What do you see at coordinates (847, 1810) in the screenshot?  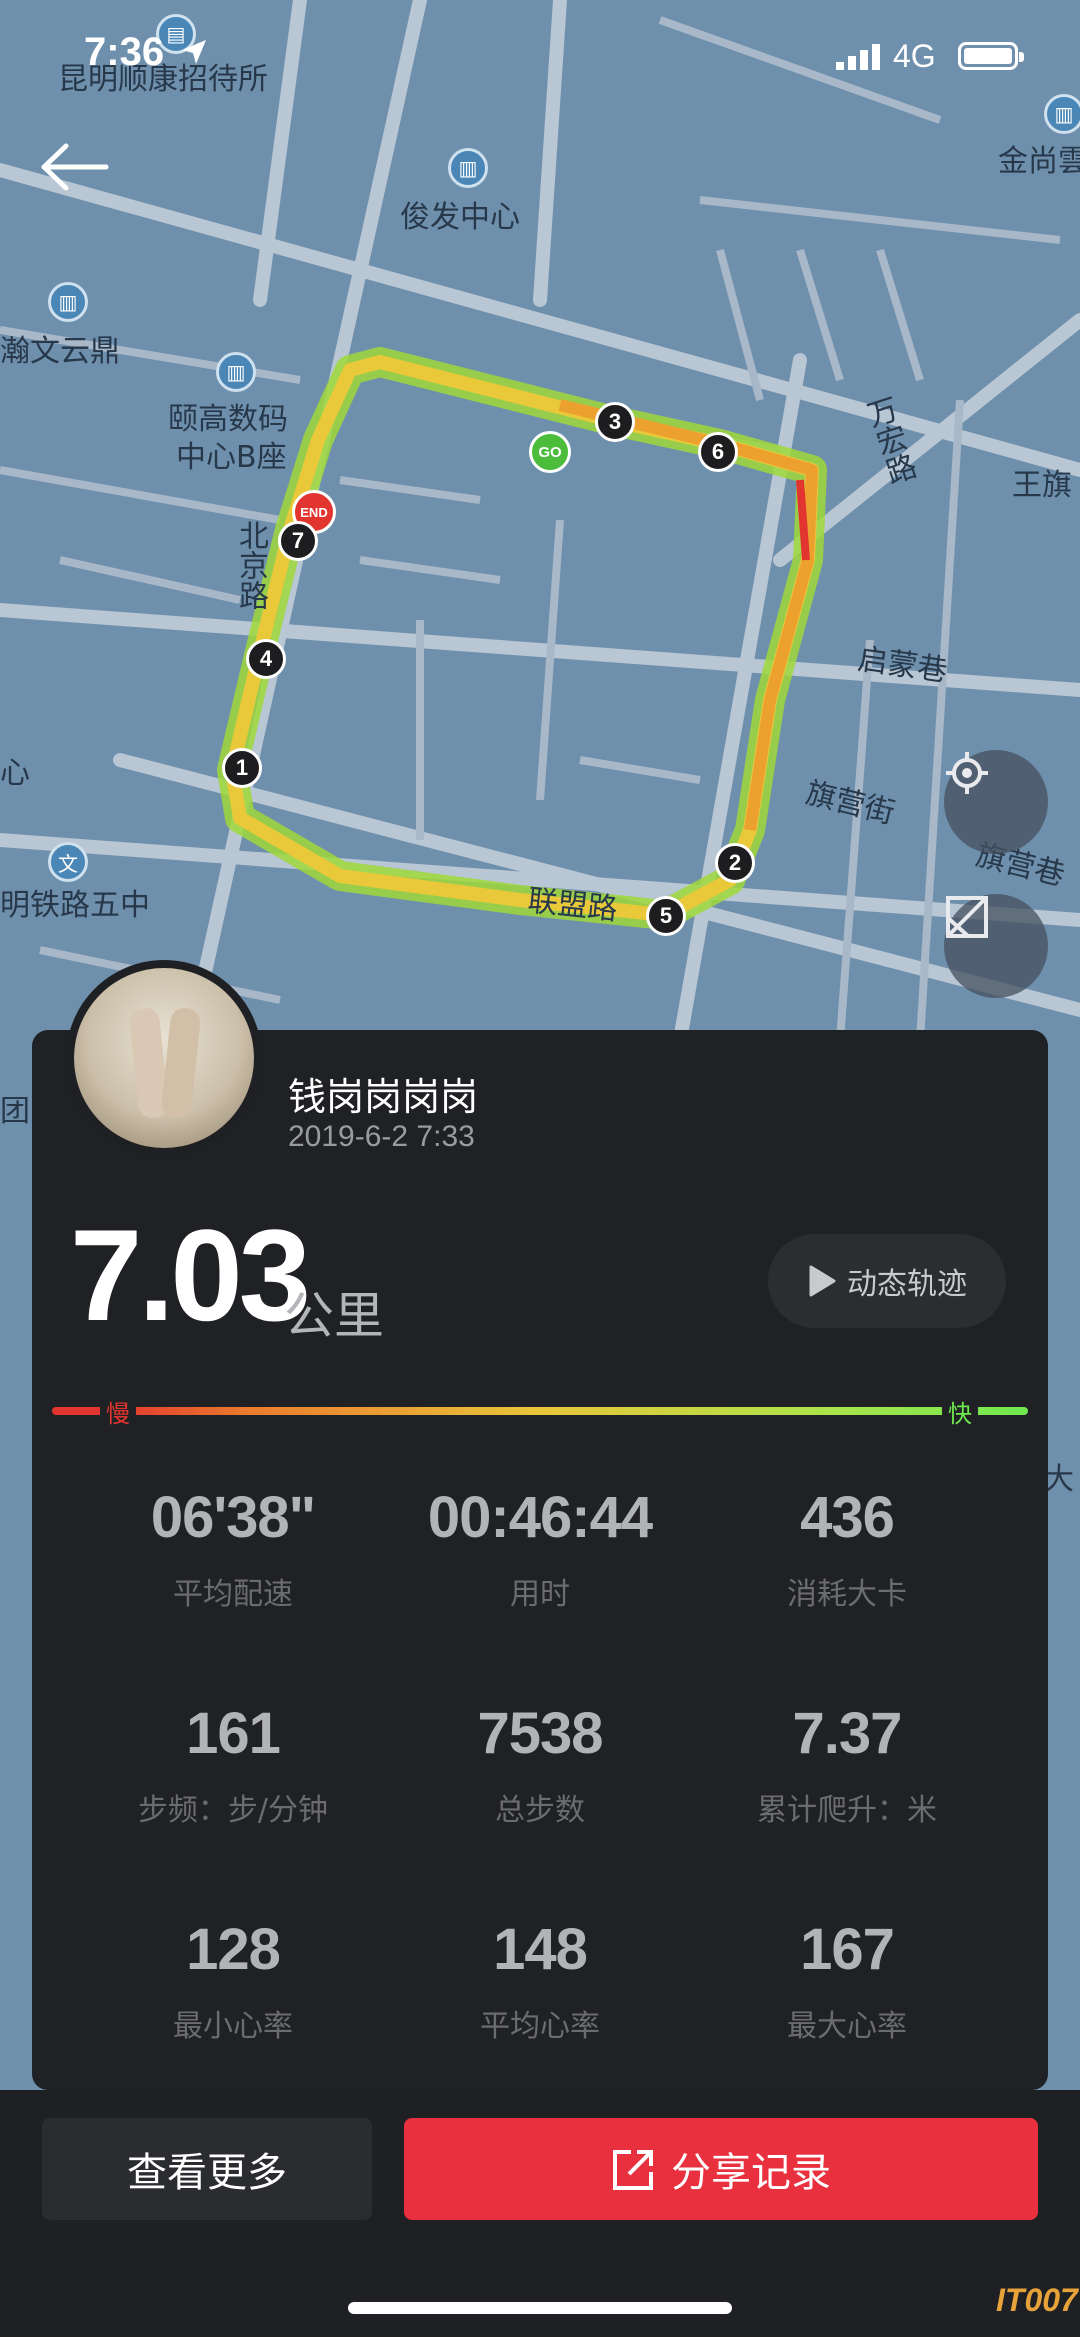 I see `stat-label: 累计爬升：米` at bounding box center [847, 1810].